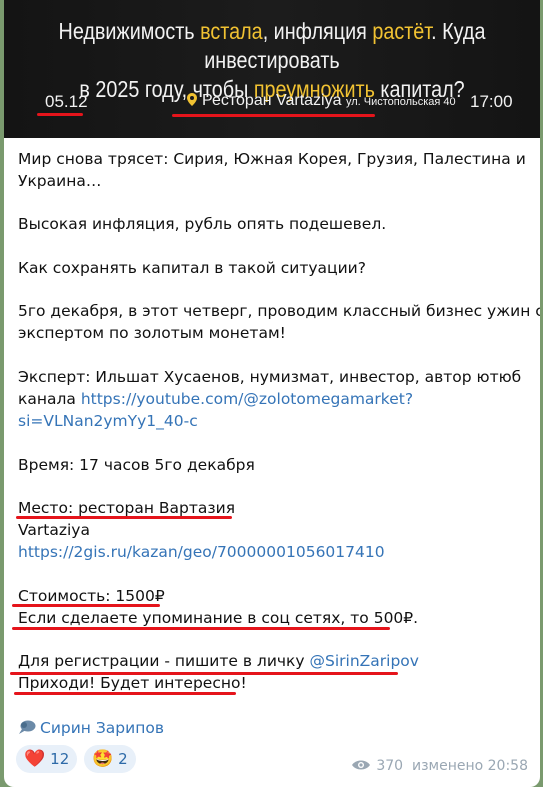  Describe the element at coordinates (35, 759) in the screenshot. I see `heart-icon: ❤️` at that location.